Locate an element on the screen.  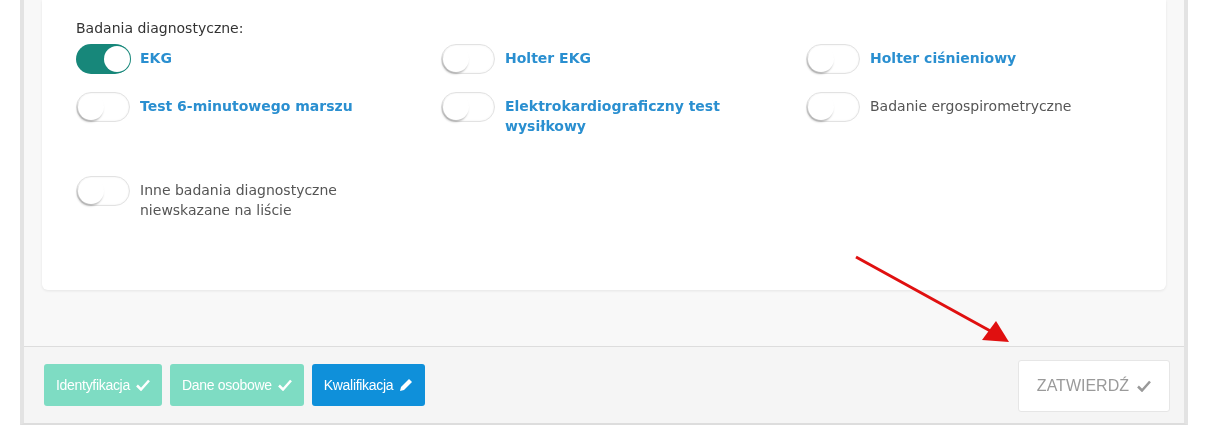
link: EKG is located at coordinates (156, 56).